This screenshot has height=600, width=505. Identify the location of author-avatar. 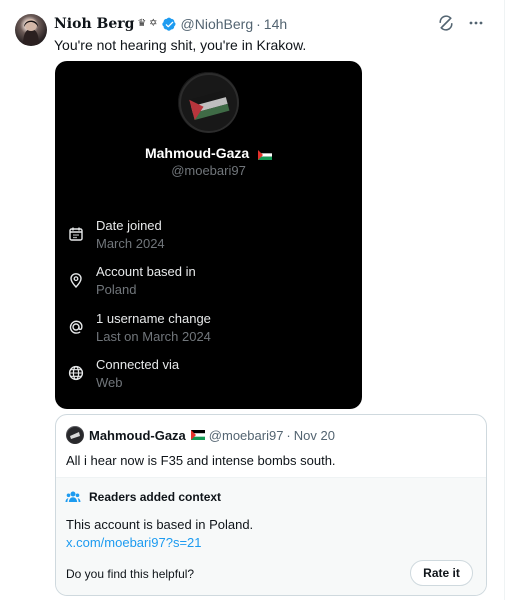
(31, 30).